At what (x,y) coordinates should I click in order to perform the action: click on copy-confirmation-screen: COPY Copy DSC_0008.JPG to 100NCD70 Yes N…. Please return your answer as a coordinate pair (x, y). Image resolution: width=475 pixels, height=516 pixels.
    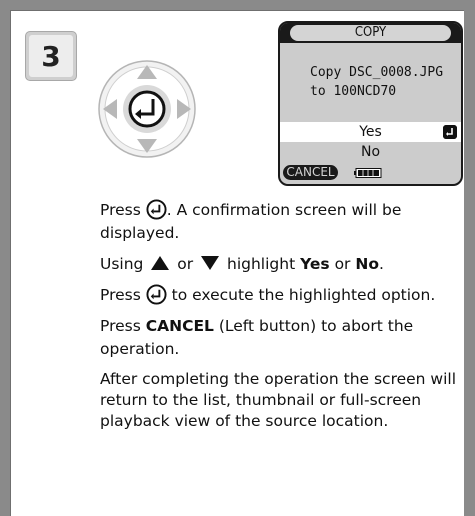
    Looking at the image, I should click on (370, 103).